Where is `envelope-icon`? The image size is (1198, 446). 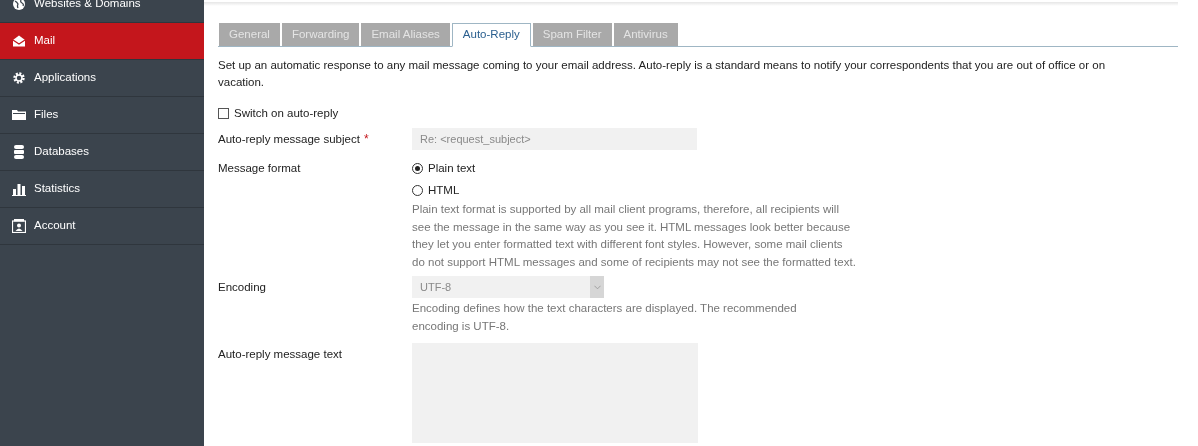
envelope-icon is located at coordinates (19, 41).